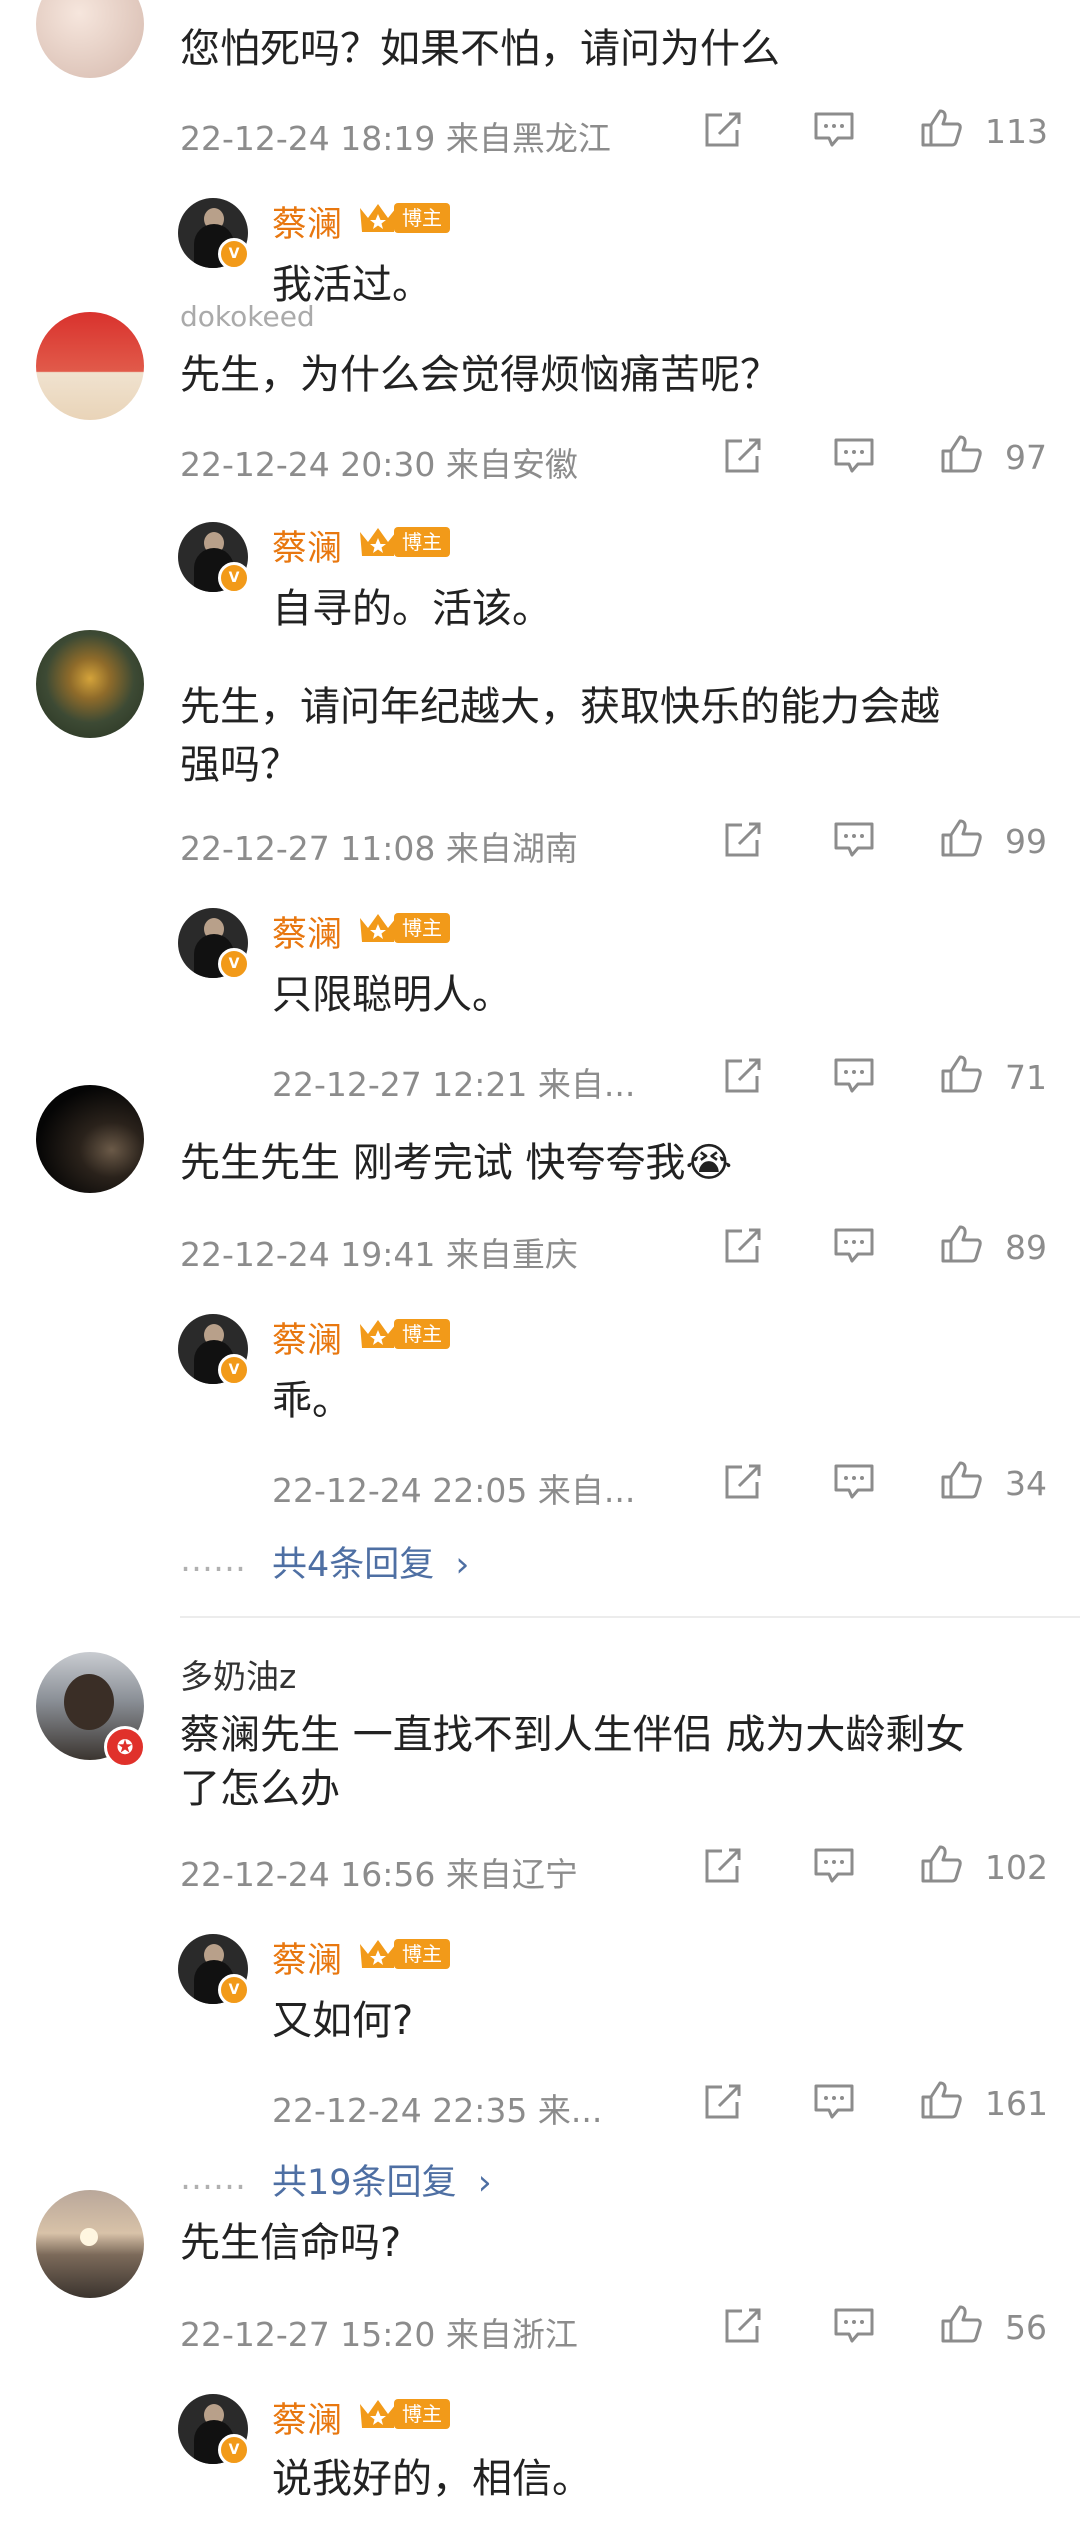 Image resolution: width=1080 pixels, height=2528 pixels. I want to click on reply-text: 乖。, so click(312, 1401).